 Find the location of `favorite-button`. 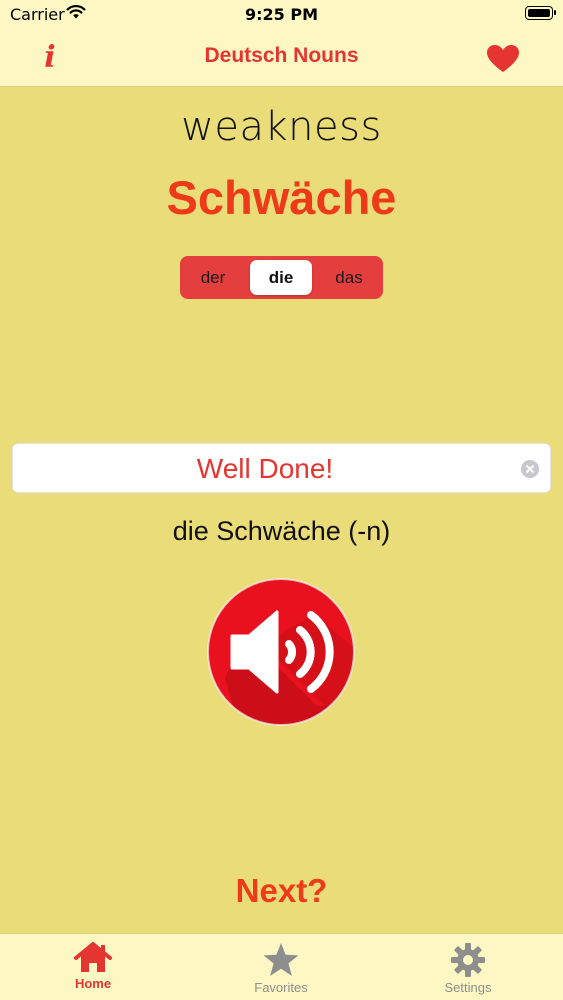

favorite-button is located at coordinates (503, 59).